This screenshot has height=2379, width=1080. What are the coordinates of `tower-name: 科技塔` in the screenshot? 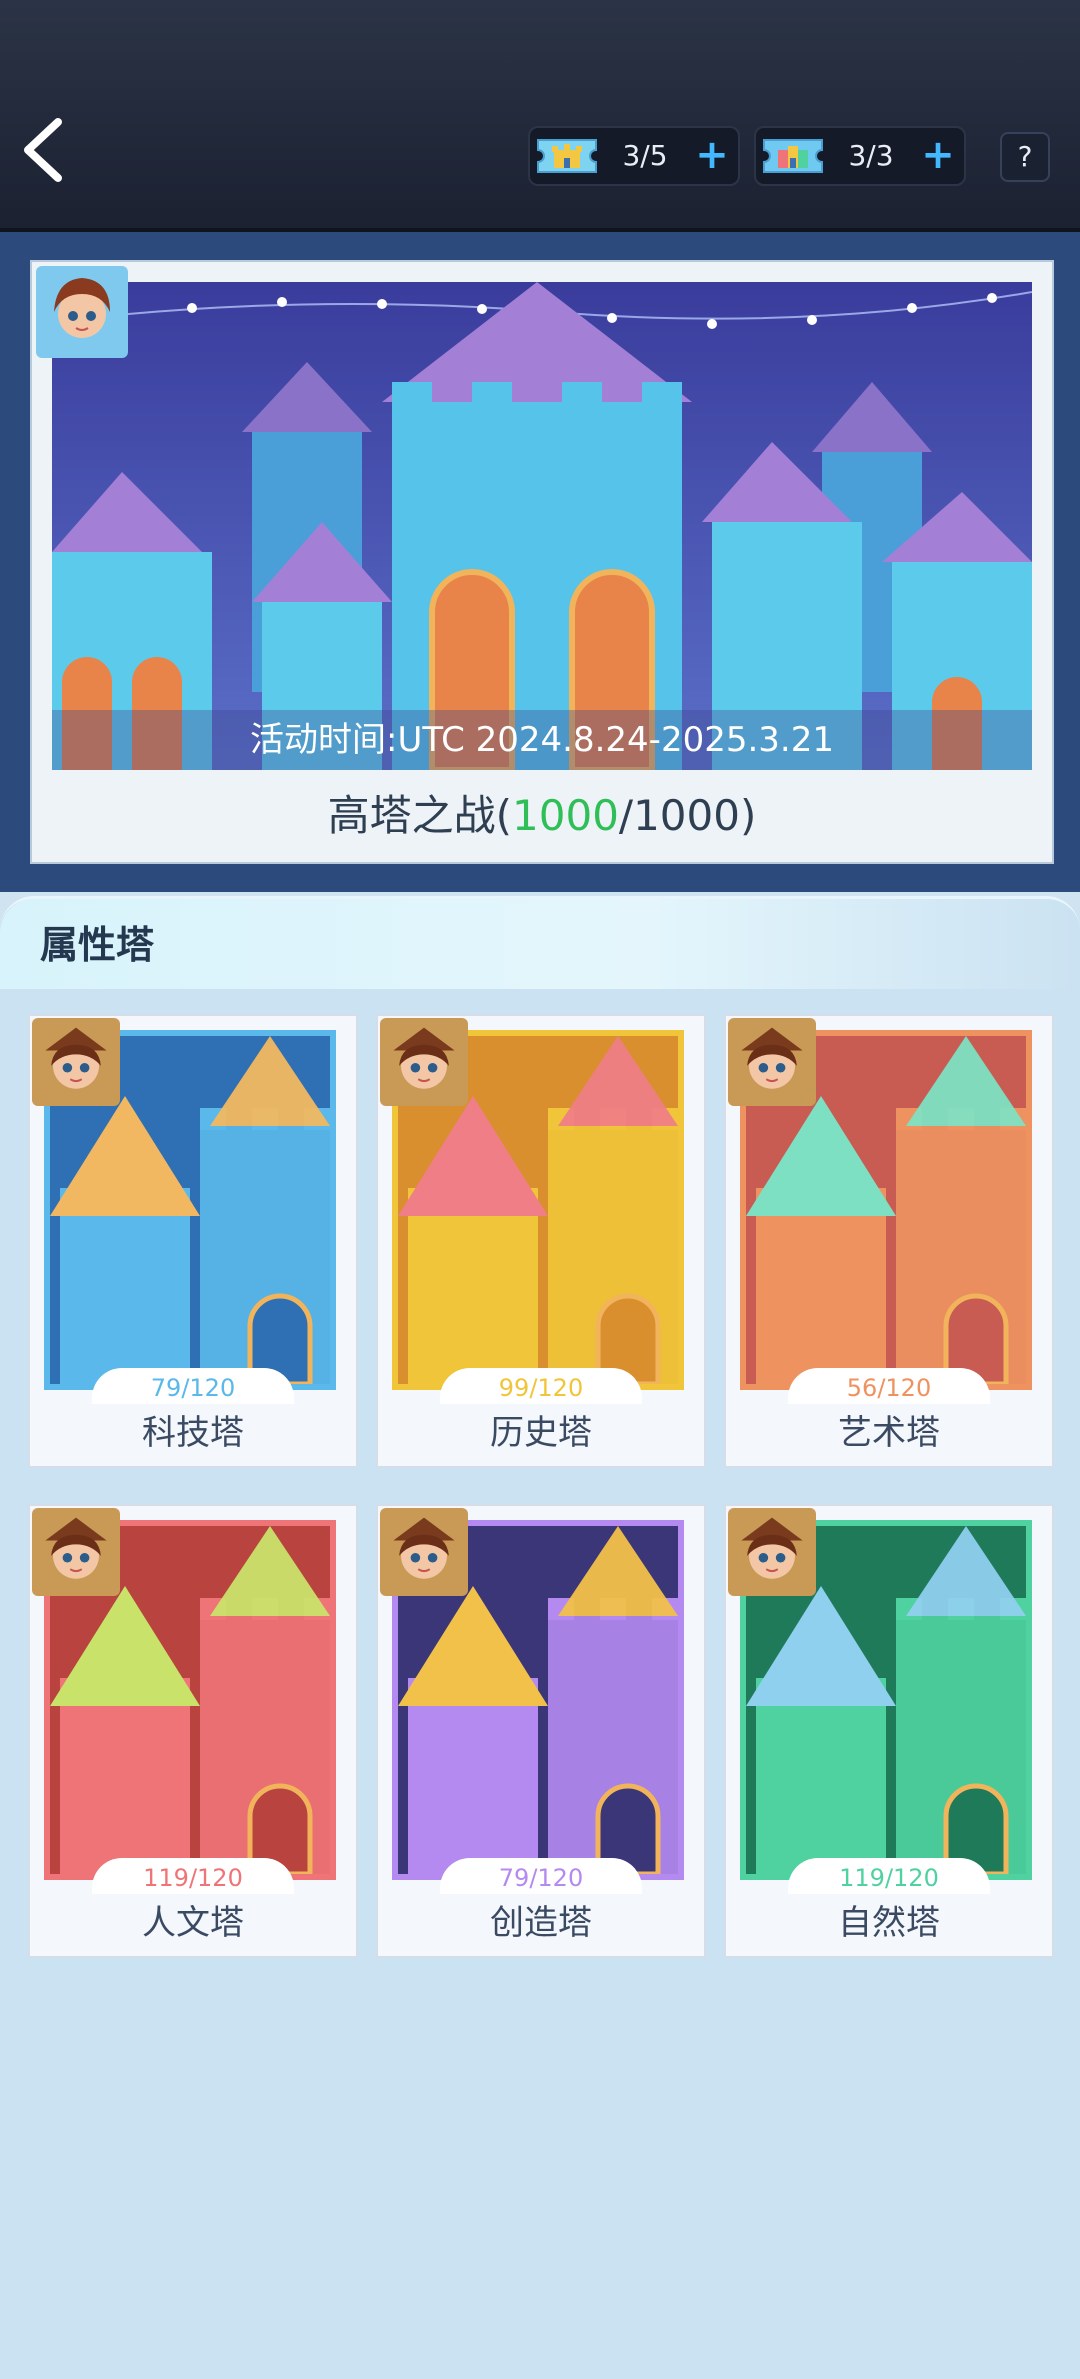 It's located at (193, 1433).